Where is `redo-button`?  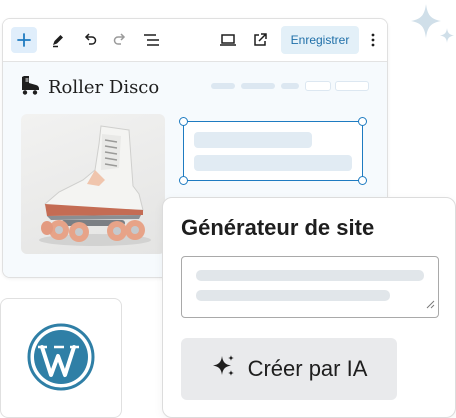
redo-button is located at coordinates (120, 40).